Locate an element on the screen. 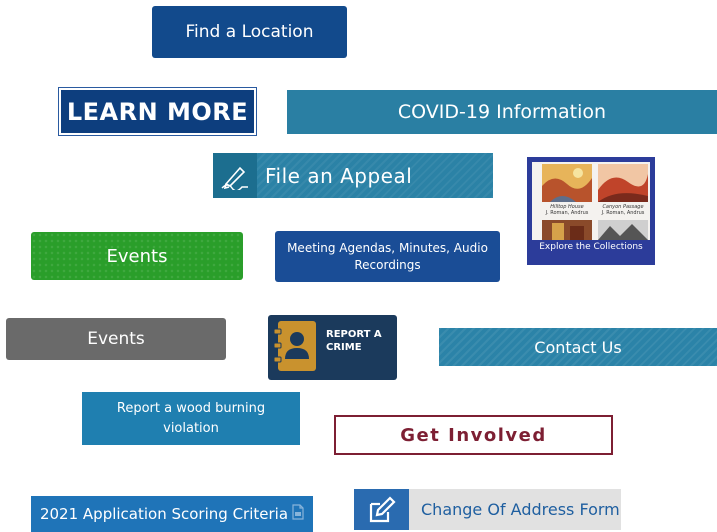 The width and height of the screenshot is (717, 532). covid-info-label: COVID-19 Information is located at coordinates (502, 112).